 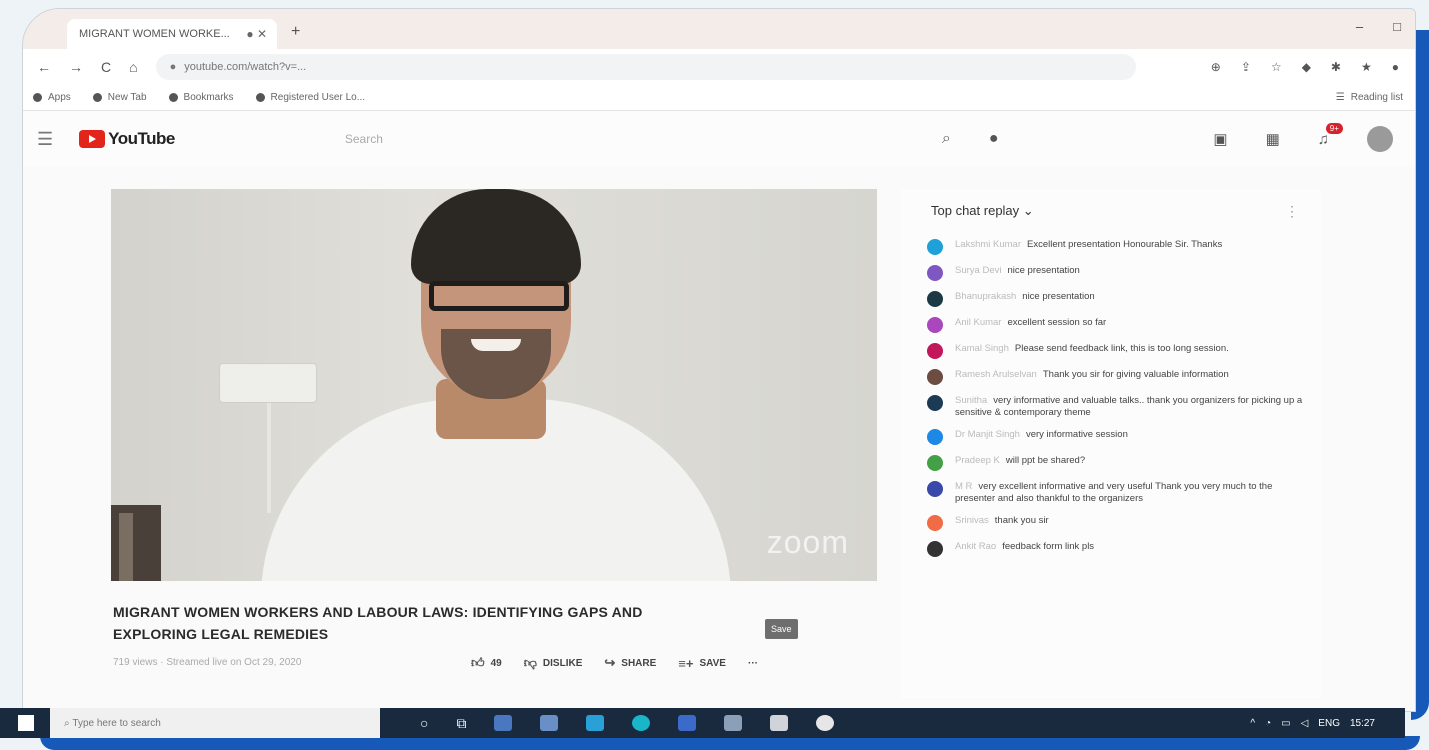 I want to click on apps-grid-icon: ▦, so click(x=1273, y=139).